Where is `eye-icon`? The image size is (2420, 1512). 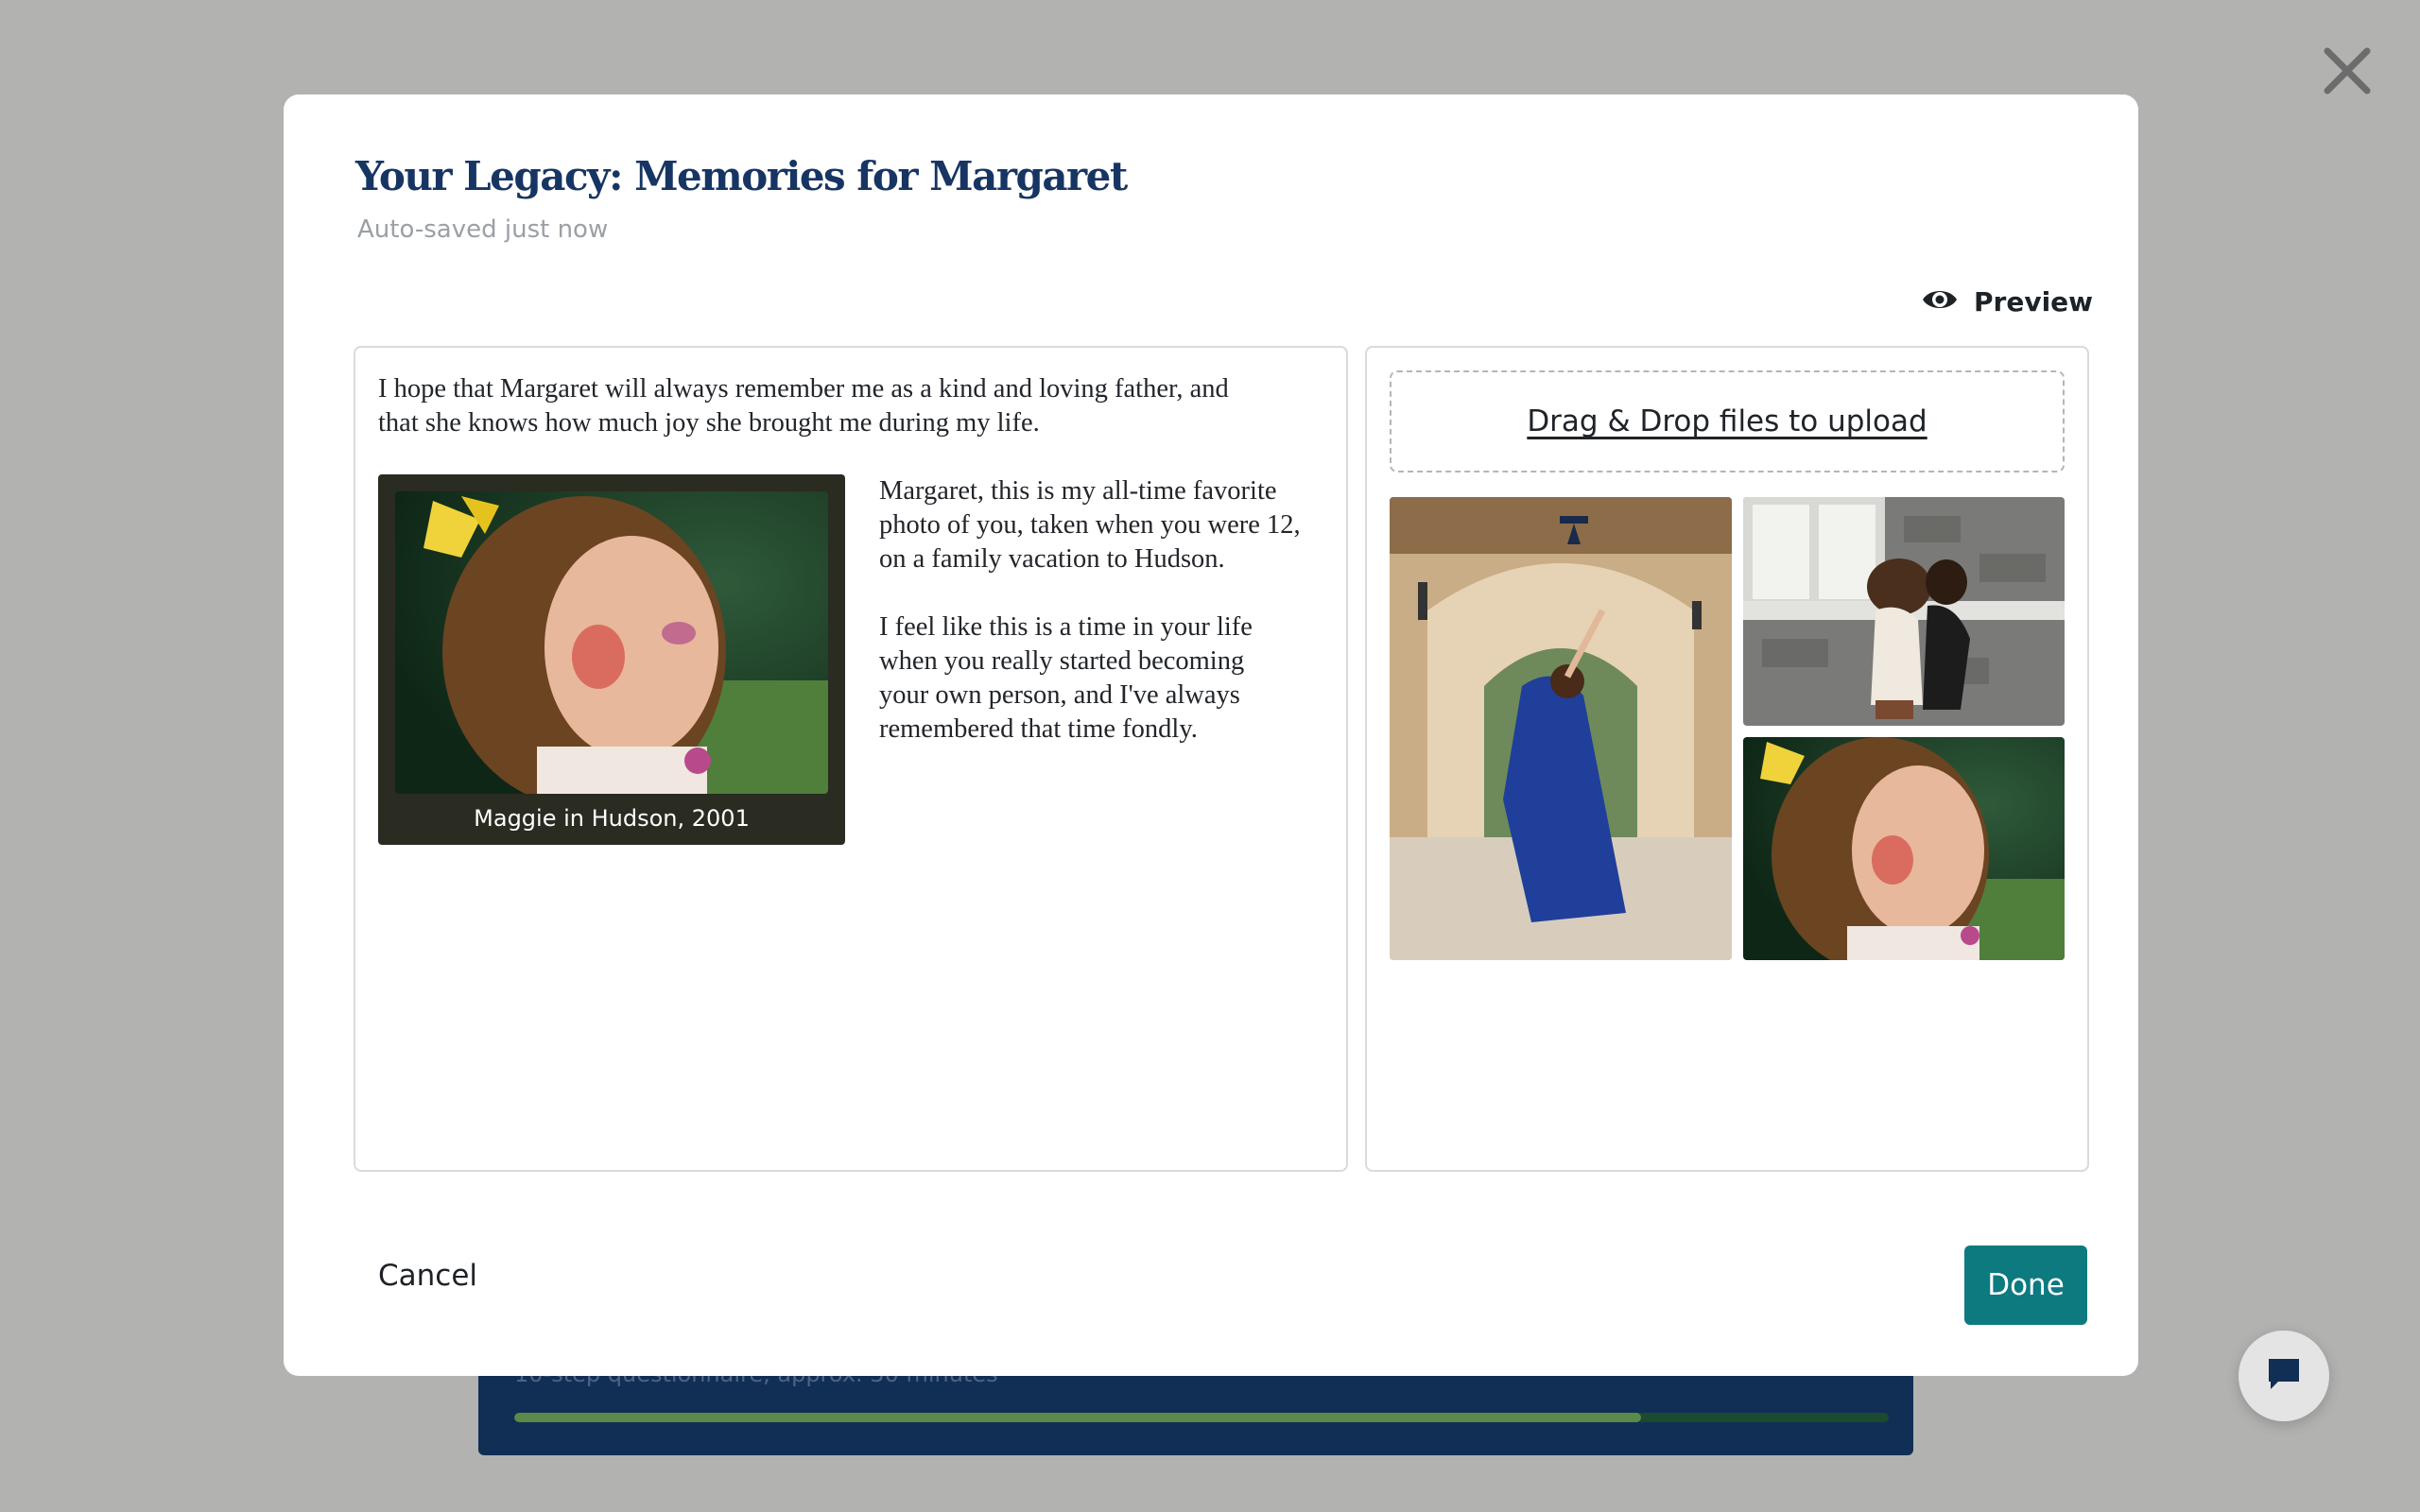 eye-icon is located at coordinates (1940, 301).